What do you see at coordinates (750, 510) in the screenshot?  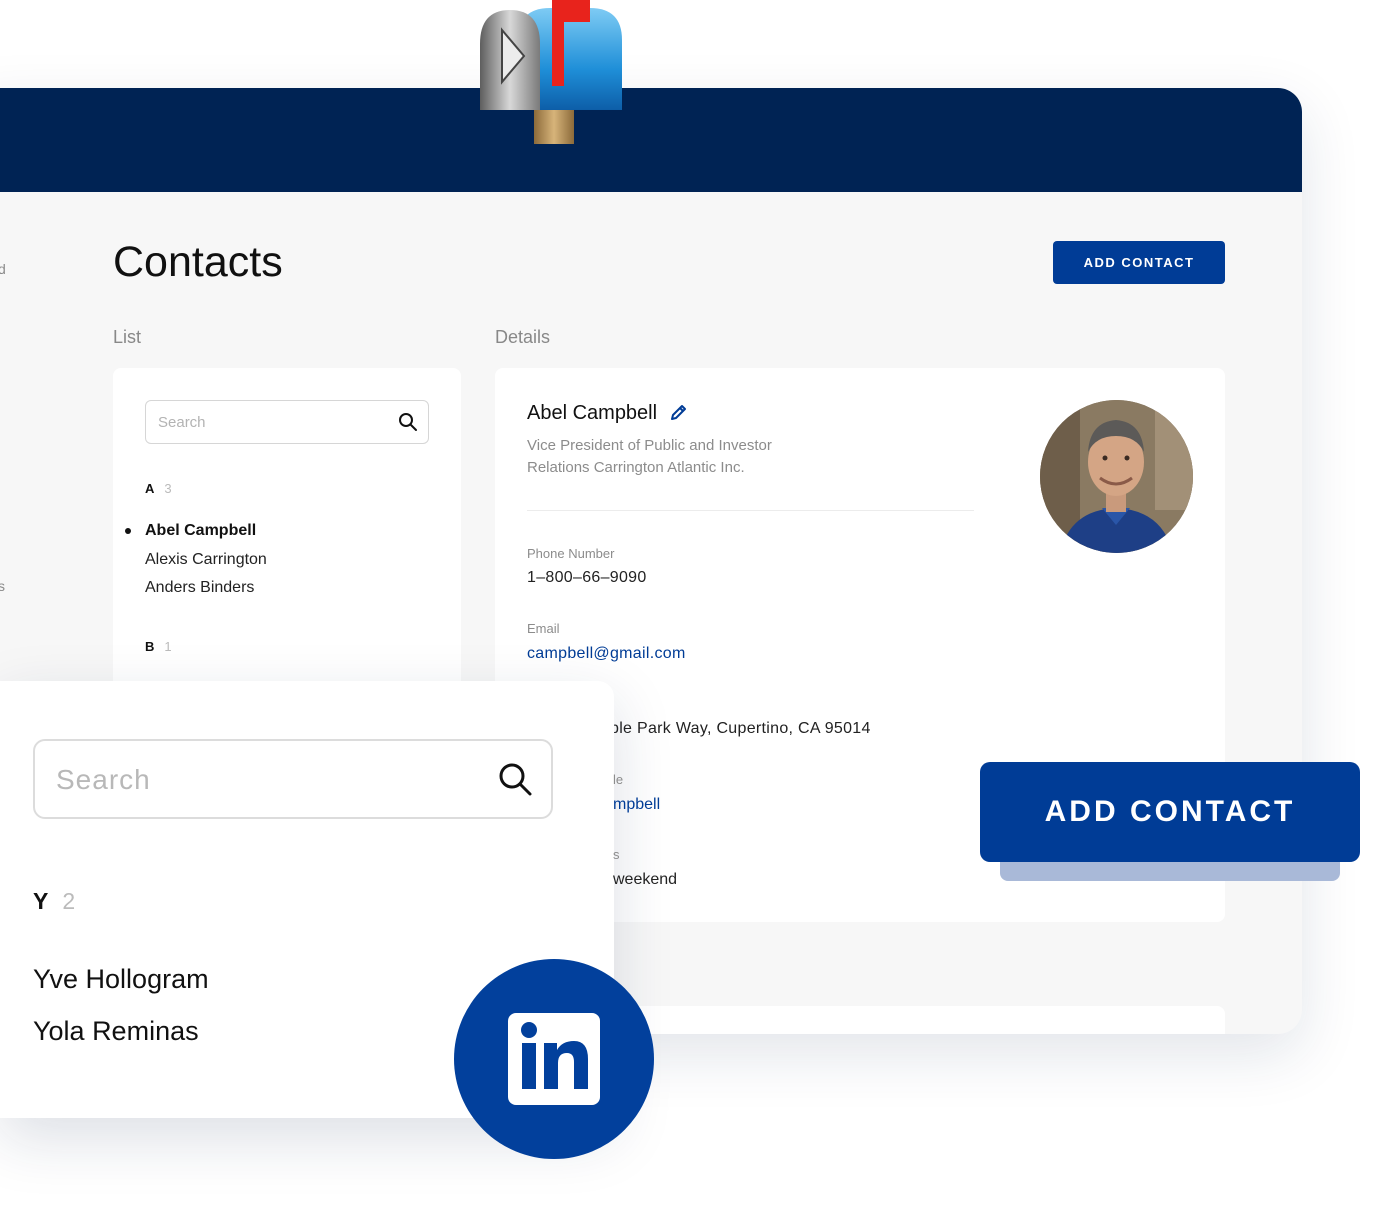 I see `divider` at bounding box center [750, 510].